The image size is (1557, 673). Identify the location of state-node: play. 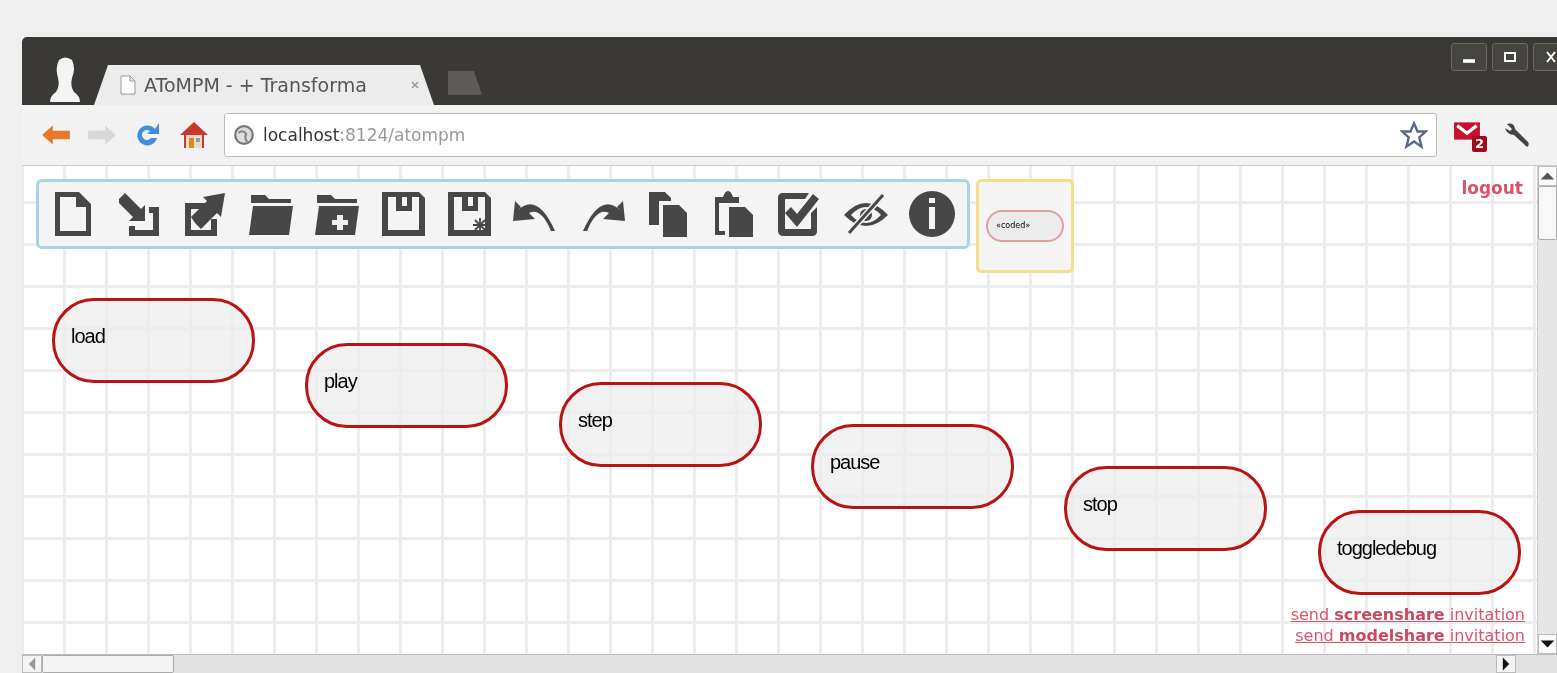
(406, 385).